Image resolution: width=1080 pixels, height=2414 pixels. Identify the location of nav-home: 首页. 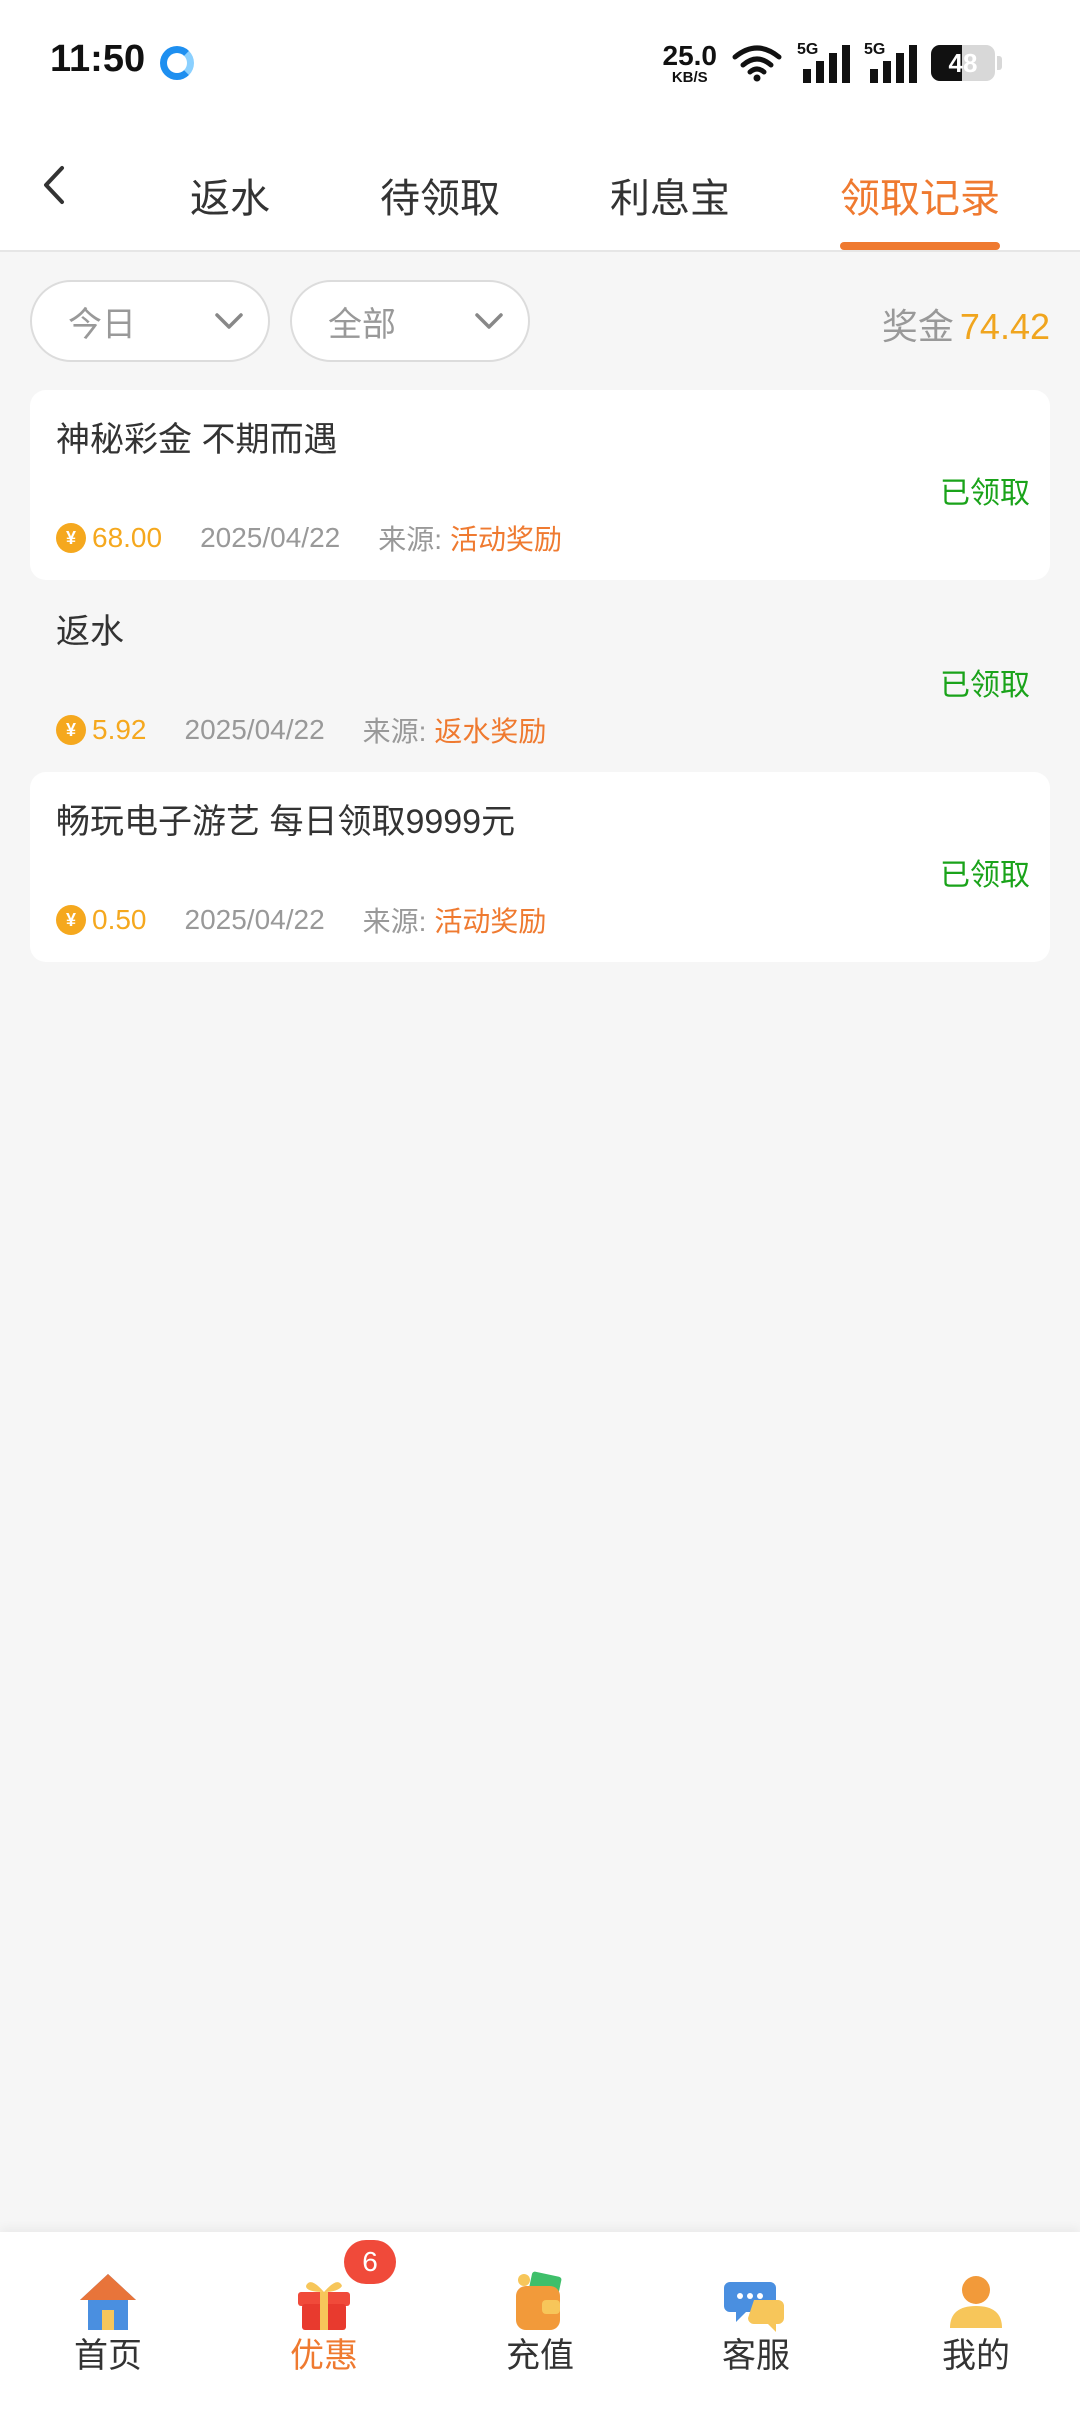
(108, 2340).